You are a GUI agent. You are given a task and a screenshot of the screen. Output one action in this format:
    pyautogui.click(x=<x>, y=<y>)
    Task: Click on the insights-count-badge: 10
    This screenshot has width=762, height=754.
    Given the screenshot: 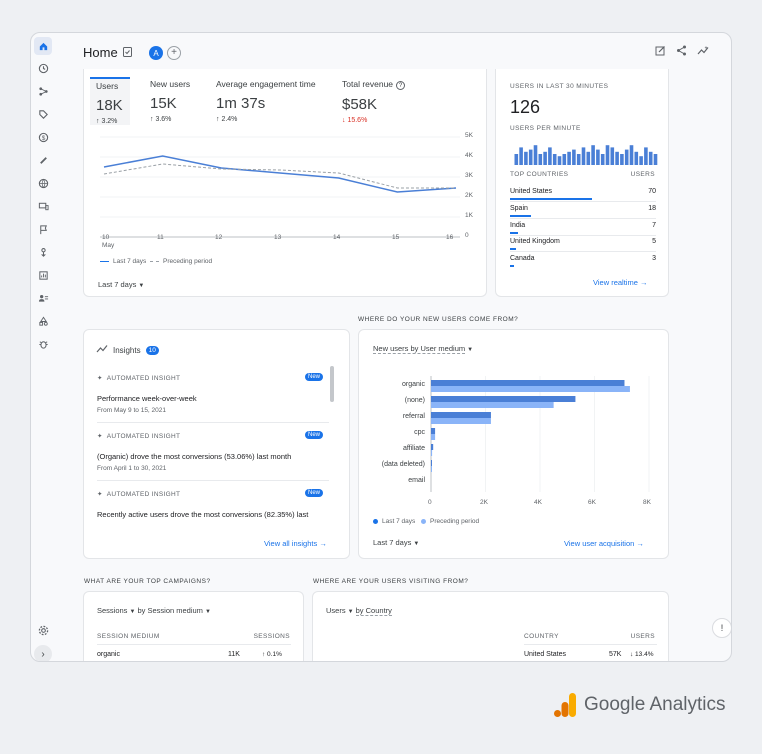 What is the action you would take?
    pyautogui.click(x=152, y=350)
    